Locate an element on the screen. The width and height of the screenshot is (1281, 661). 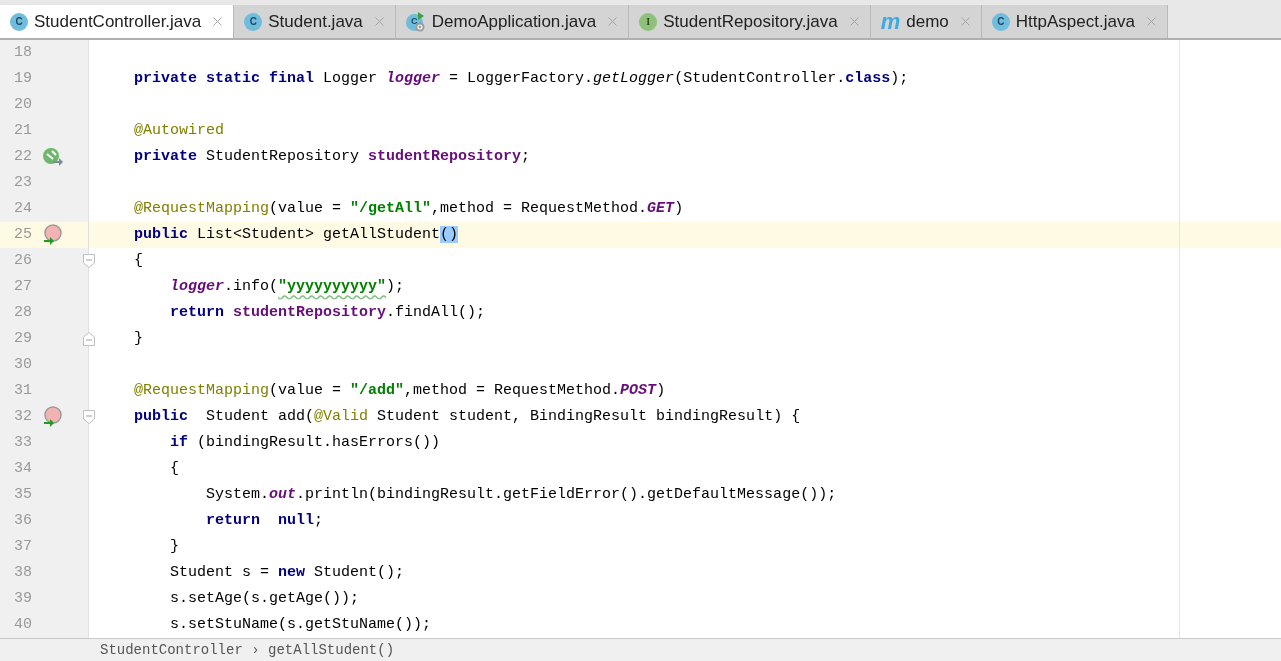
line-number: 32 is located at coordinates (22, 416).